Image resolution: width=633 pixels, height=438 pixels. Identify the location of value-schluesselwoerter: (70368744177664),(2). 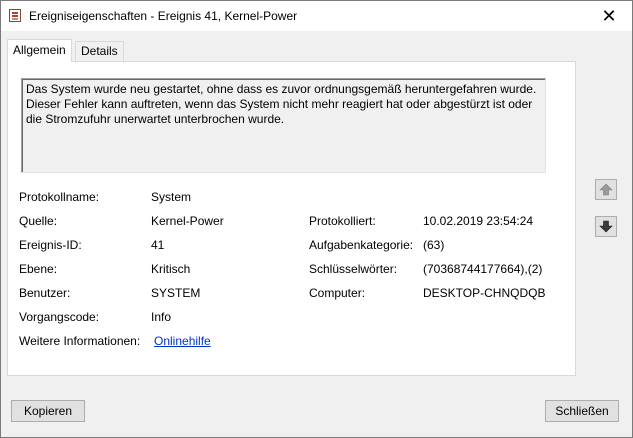
(483, 269).